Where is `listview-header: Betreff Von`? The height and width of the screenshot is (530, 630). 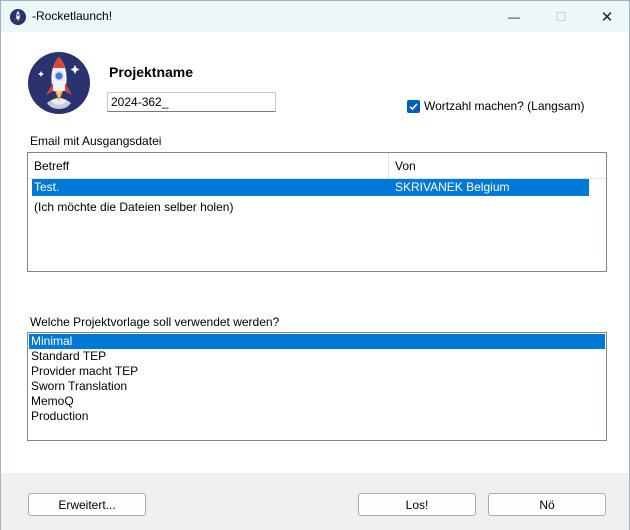
listview-header: Betreff Von is located at coordinates (317, 166).